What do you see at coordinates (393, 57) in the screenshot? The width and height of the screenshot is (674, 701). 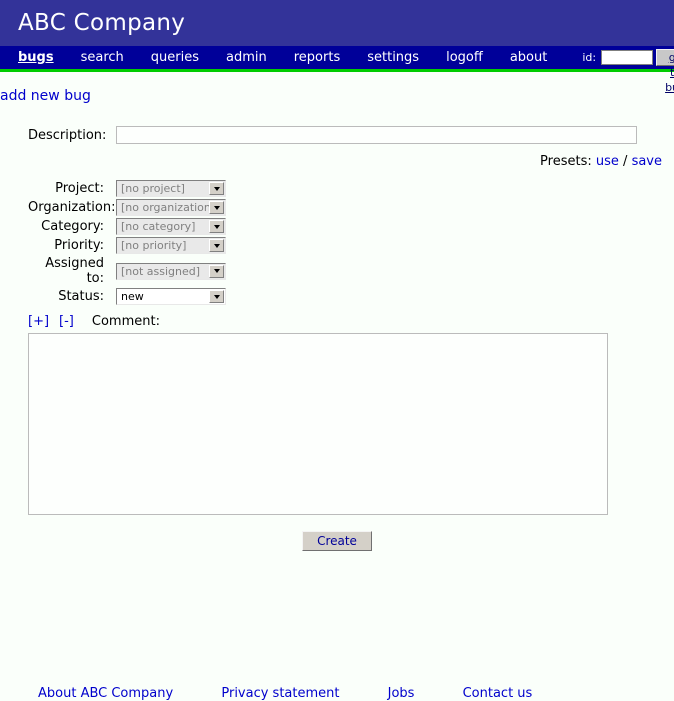 I see `nav-item-settings: settings` at bounding box center [393, 57].